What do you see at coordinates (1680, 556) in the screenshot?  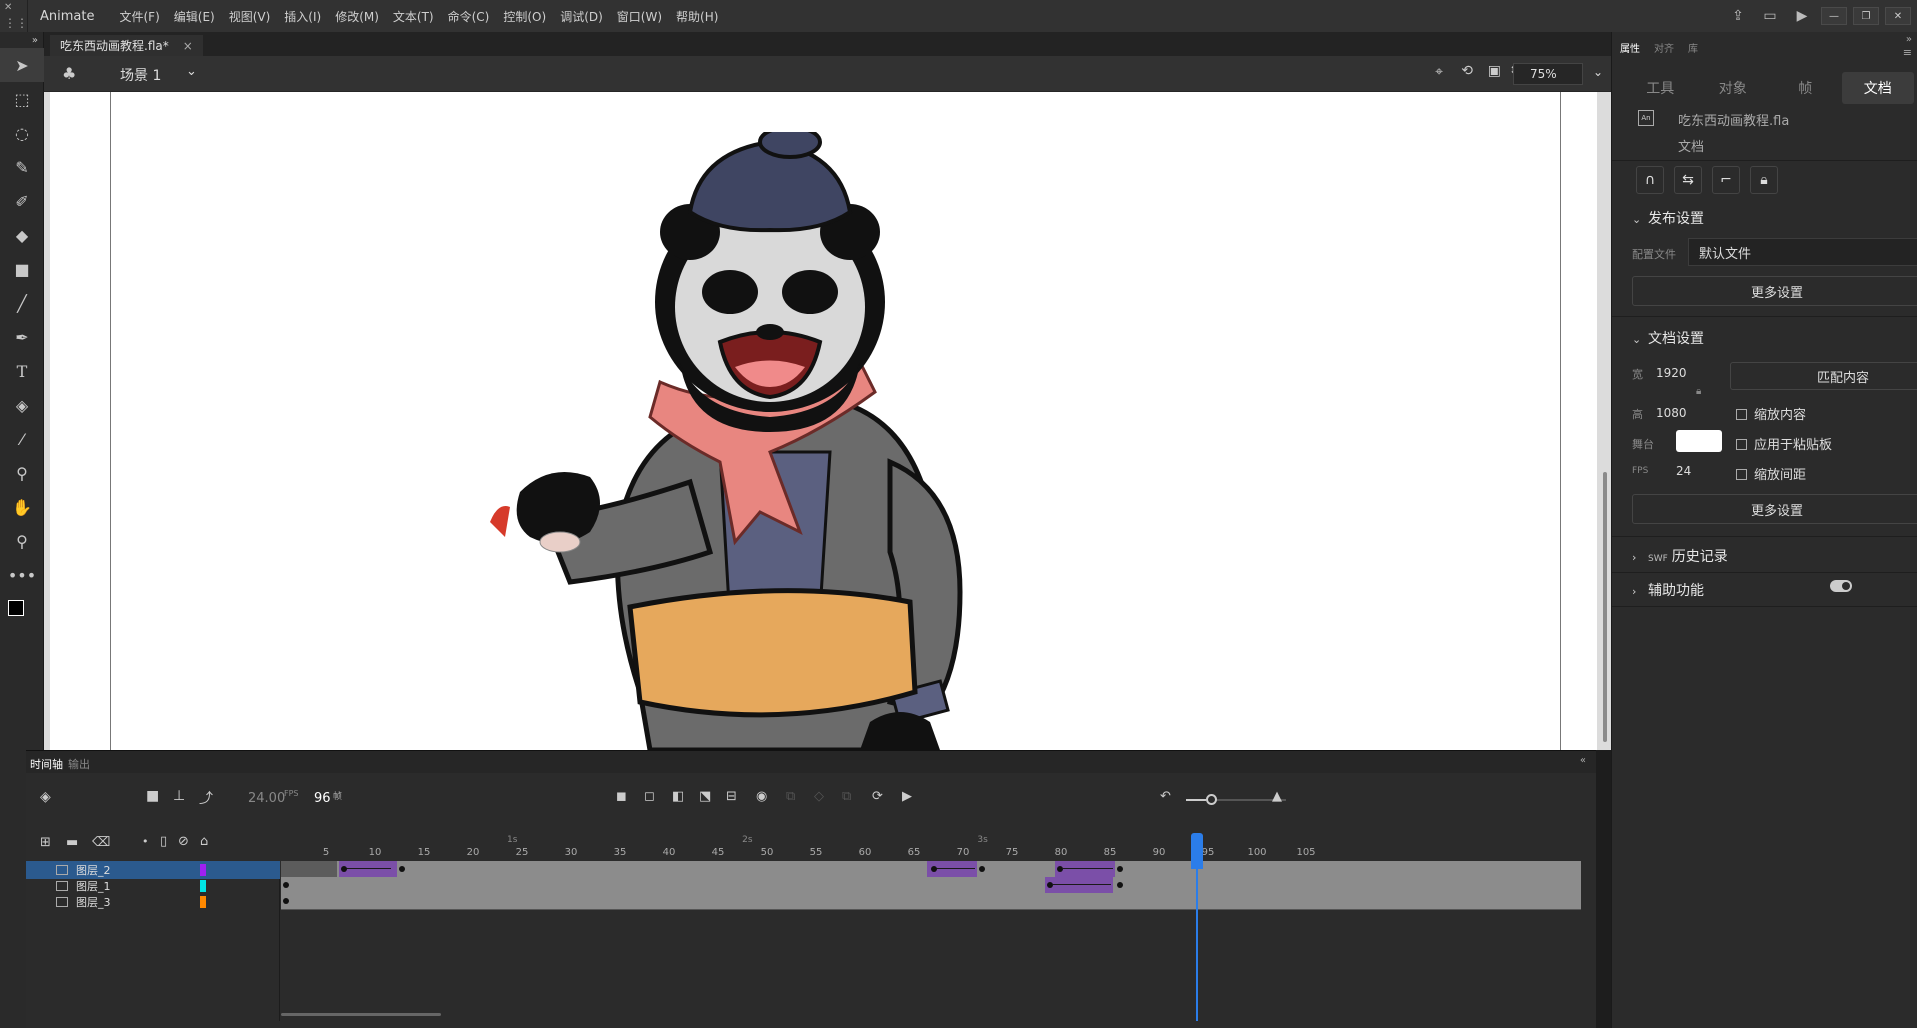 I see `swf-history-header: › SWF 历史记录` at bounding box center [1680, 556].